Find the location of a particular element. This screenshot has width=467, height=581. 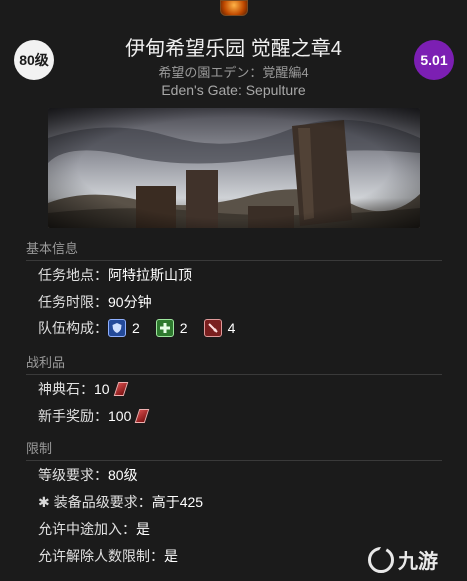

item-level-requirement-row: ✱ 装备品级要求： 高于425 is located at coordinates (120, 502).